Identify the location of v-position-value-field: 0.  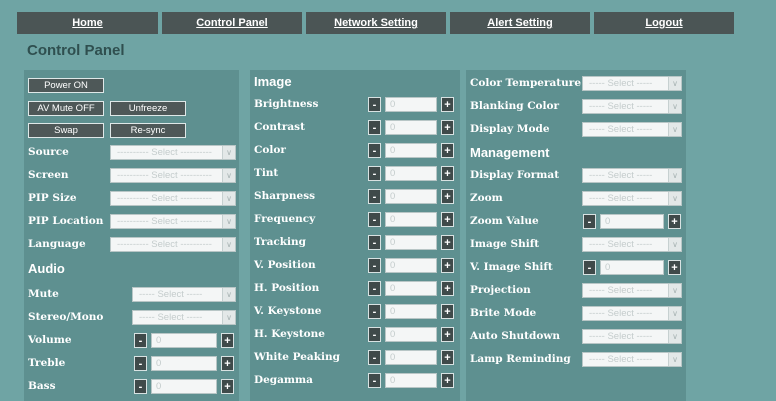
(411, 265).